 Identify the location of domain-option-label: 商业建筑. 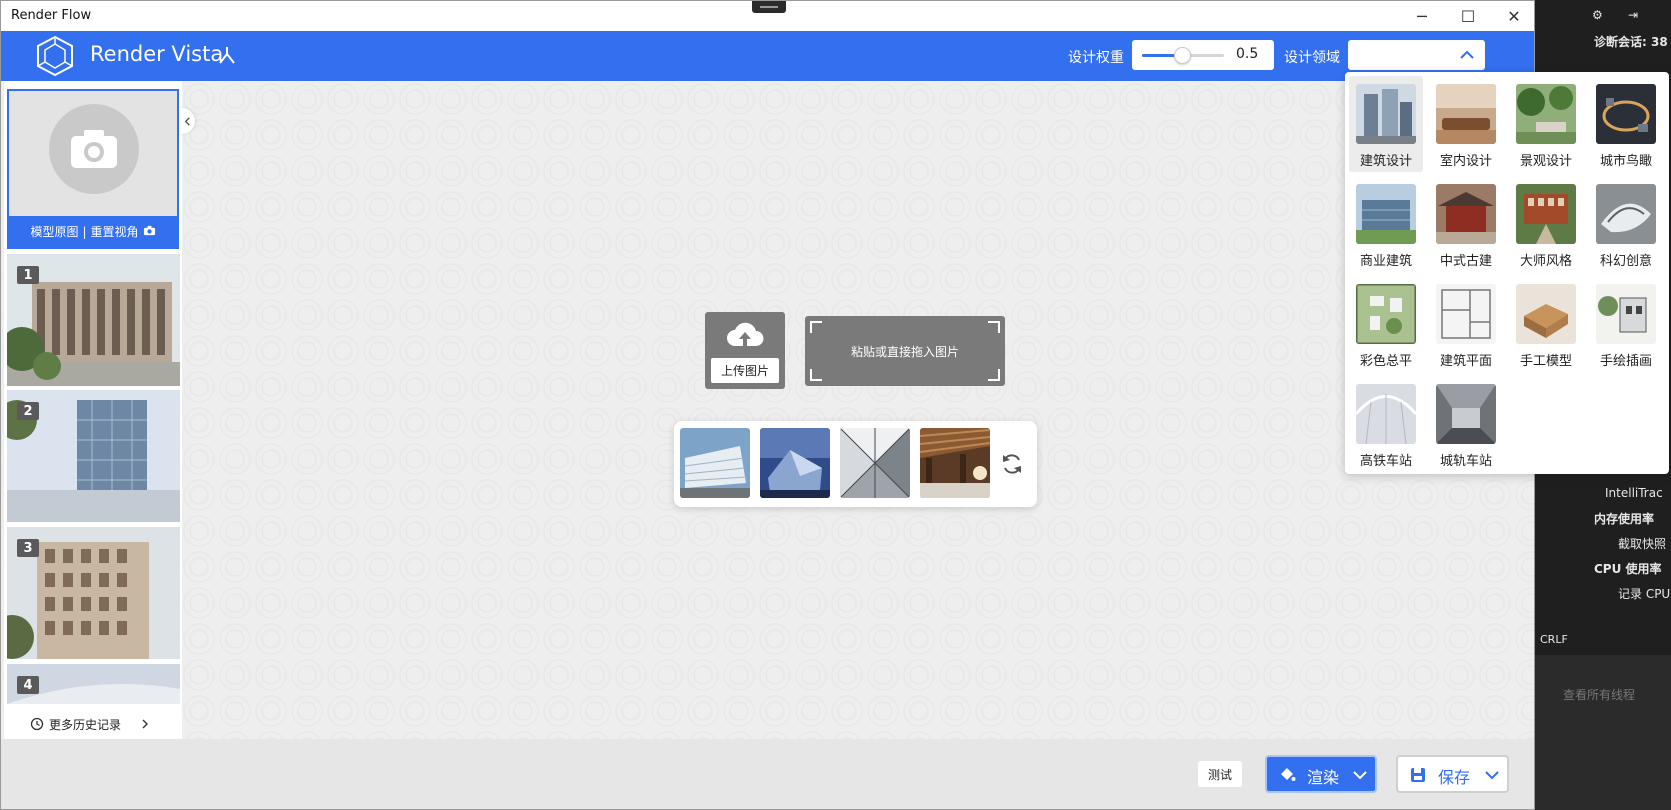
(1385, 261).